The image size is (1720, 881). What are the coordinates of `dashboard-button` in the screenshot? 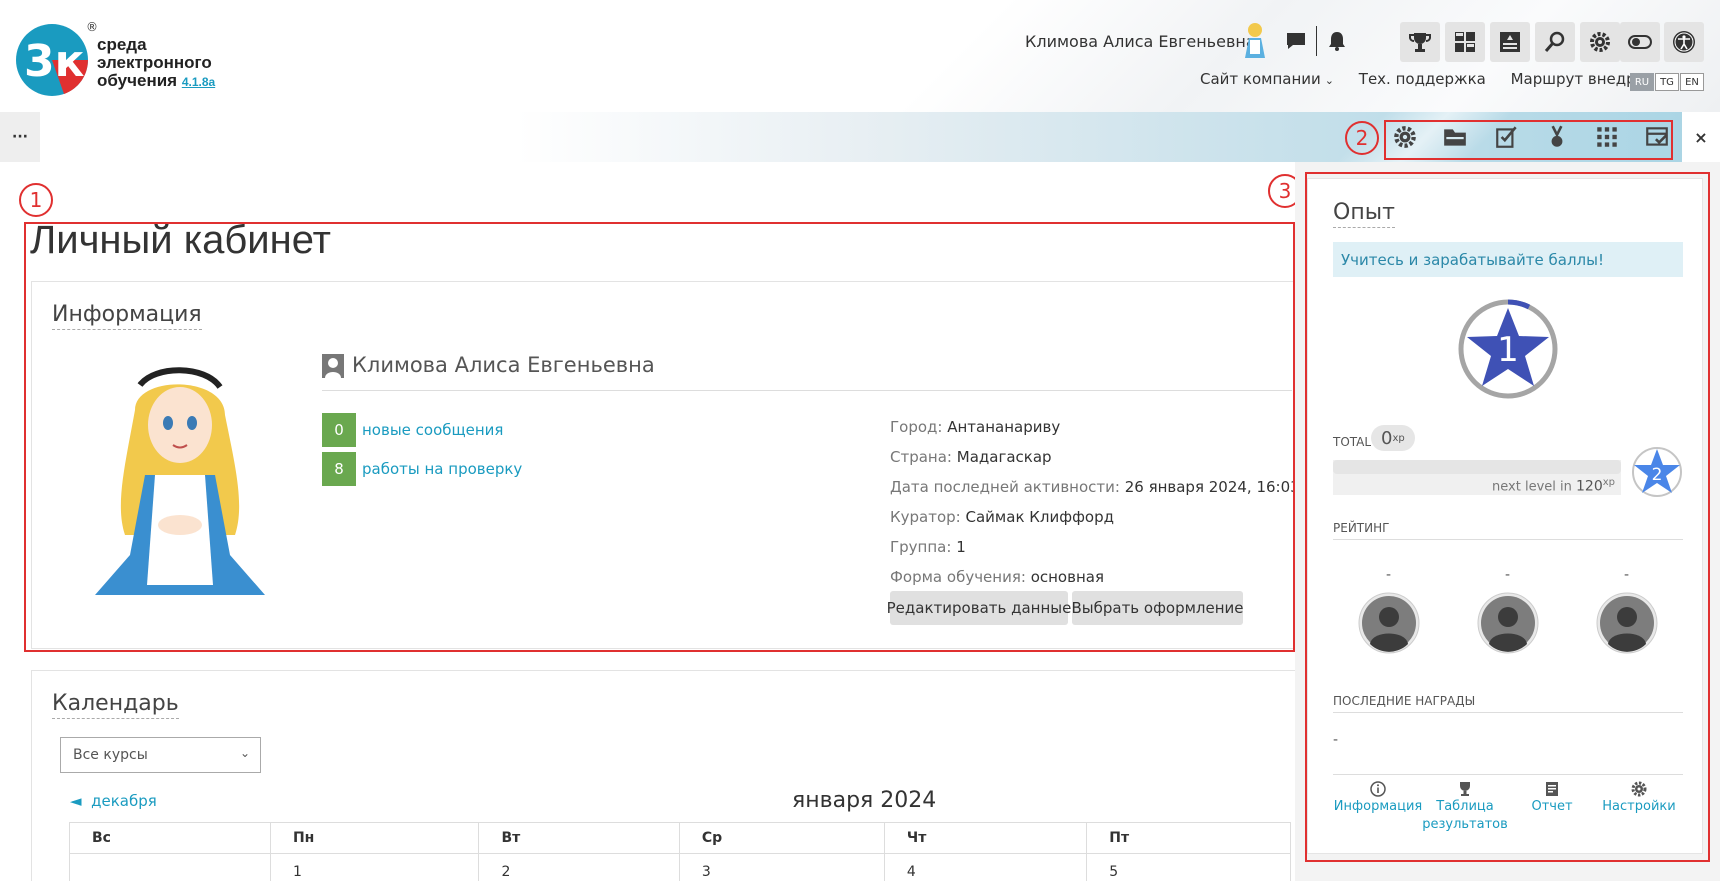 It's located at (1465, 42).